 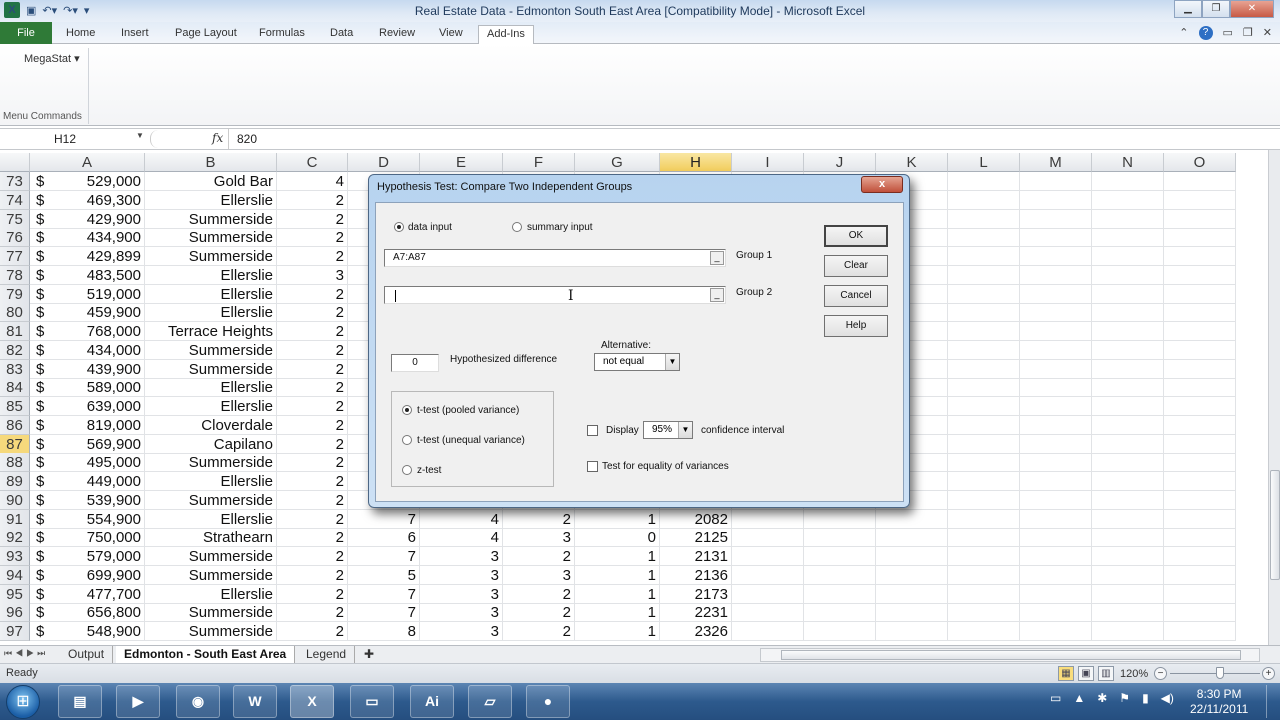 I want to click on ok-button: OK, so click(x=856, y=236).